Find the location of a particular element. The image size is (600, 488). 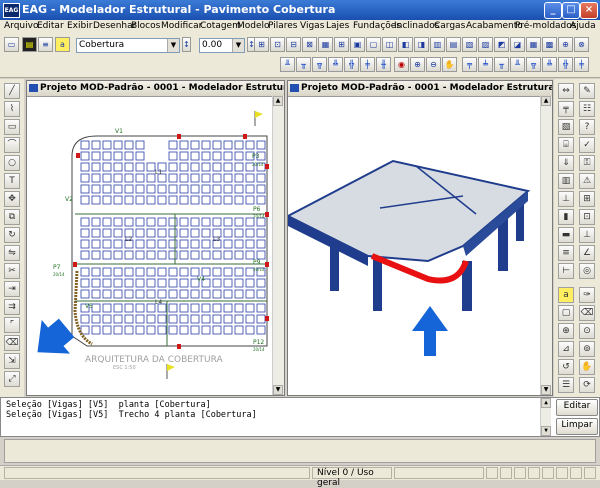

highlight-icon: a is located at coordinates (62, 44).